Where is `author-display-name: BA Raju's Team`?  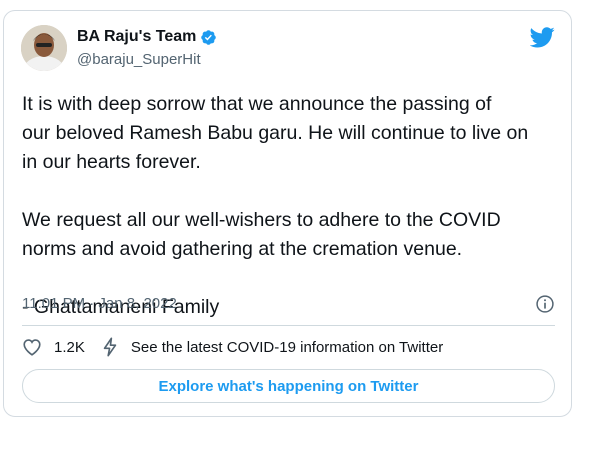 author-display-name: BA Raju's Team is located at coordinates (136, 37).